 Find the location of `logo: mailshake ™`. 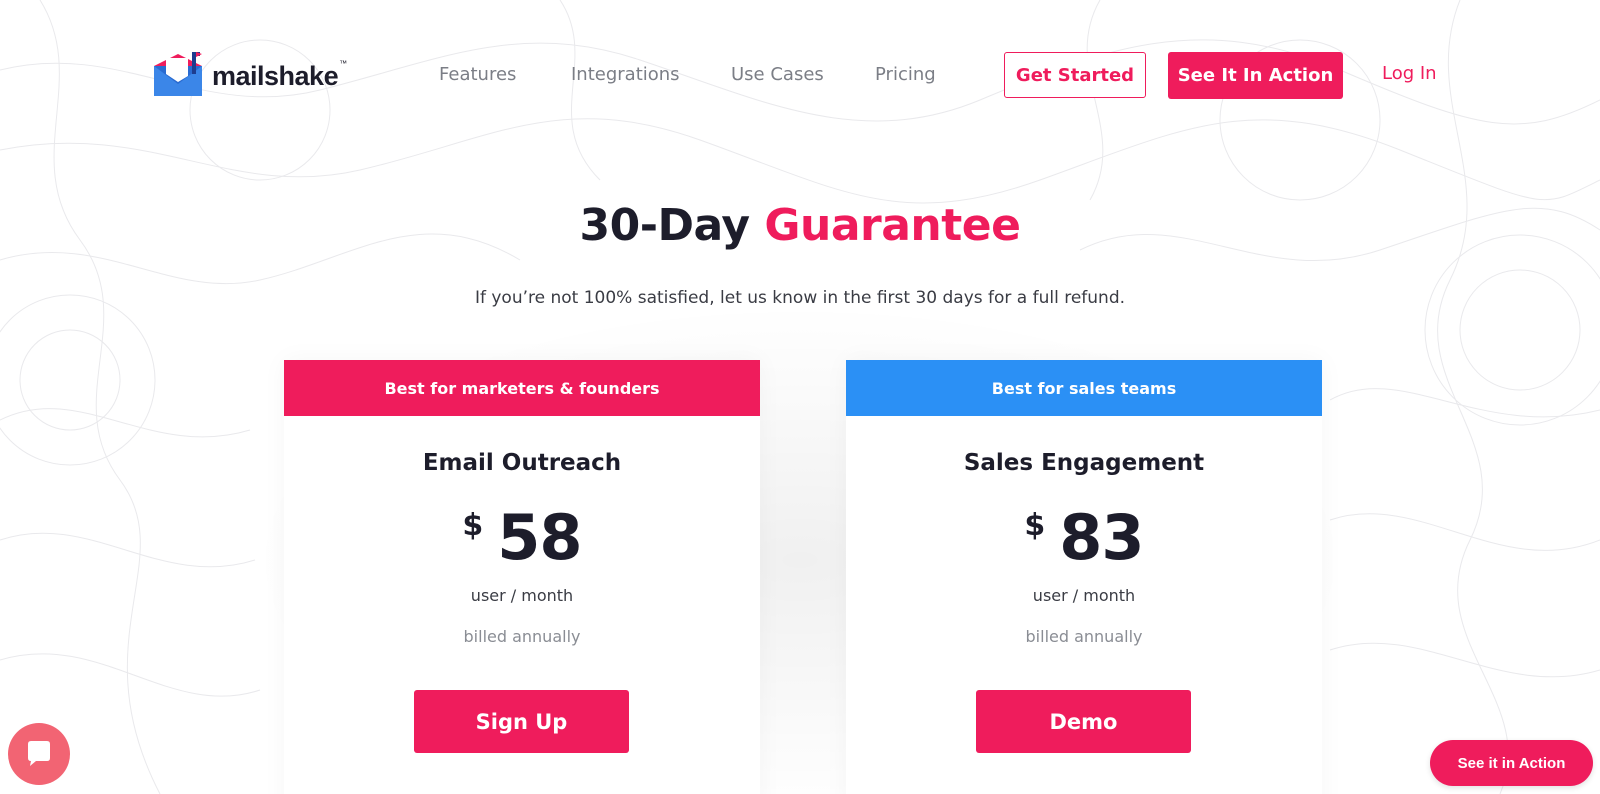

logo: mailshake ™ is located at coordinates (249, 75).